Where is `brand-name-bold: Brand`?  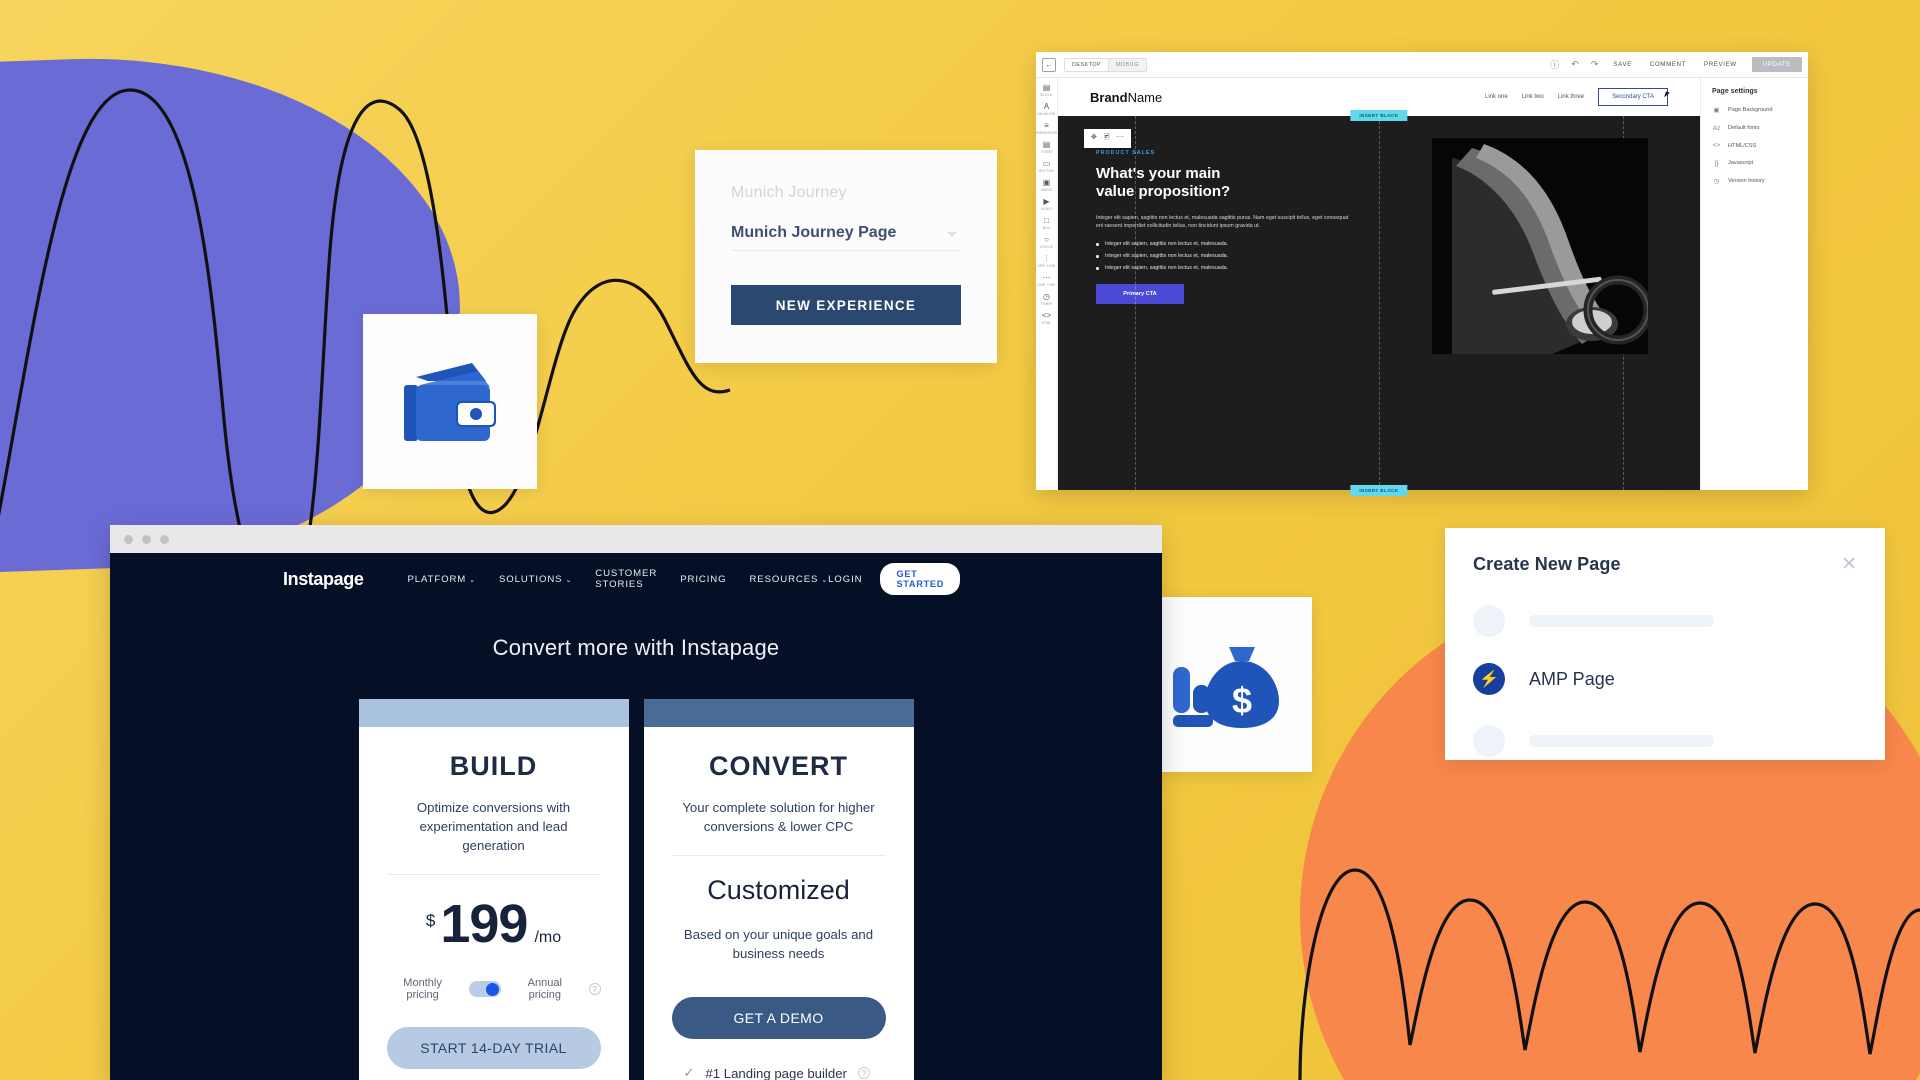
brand-name-bold: Brand is located at coordinates (1109, 97).